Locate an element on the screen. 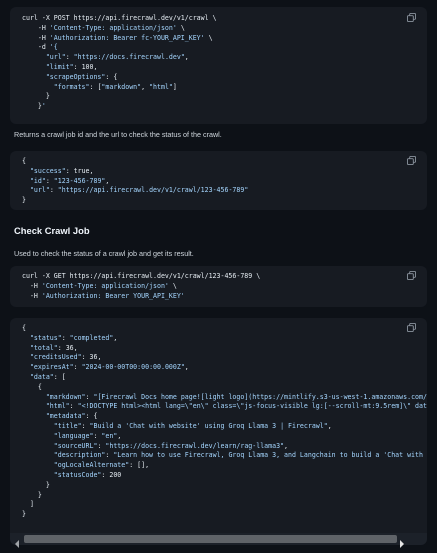 The width and height of the screenshot is (437, 553). code-line: "language": "en", is located at coordinates (87, 435).